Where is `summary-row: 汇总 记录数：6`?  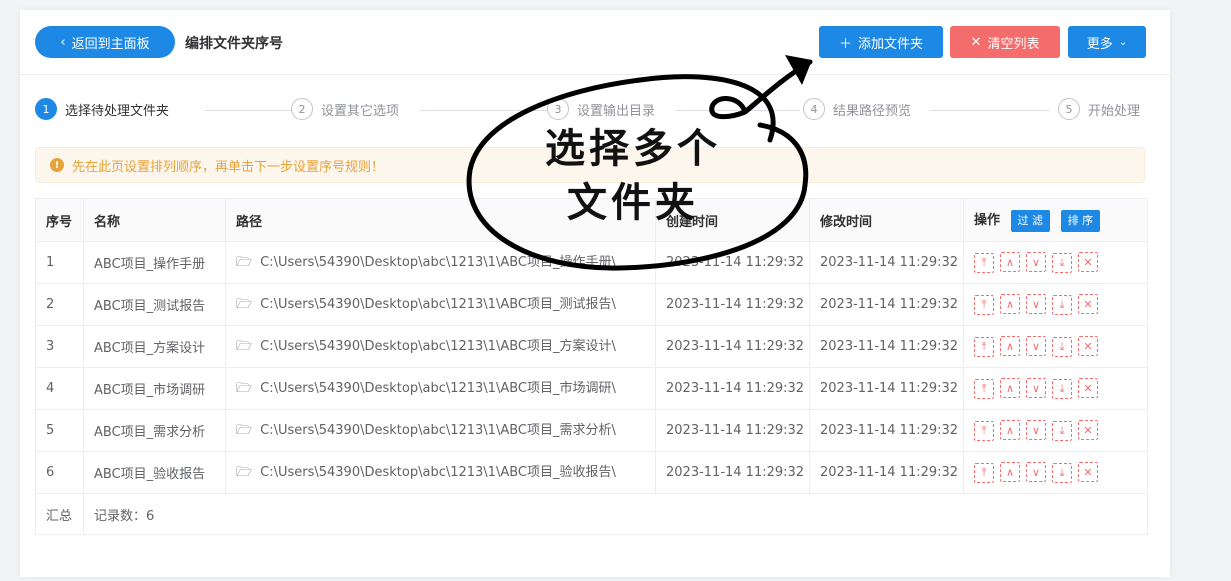
summary-row: 汇总 记录数：6 is located at coordinates (591, 514).